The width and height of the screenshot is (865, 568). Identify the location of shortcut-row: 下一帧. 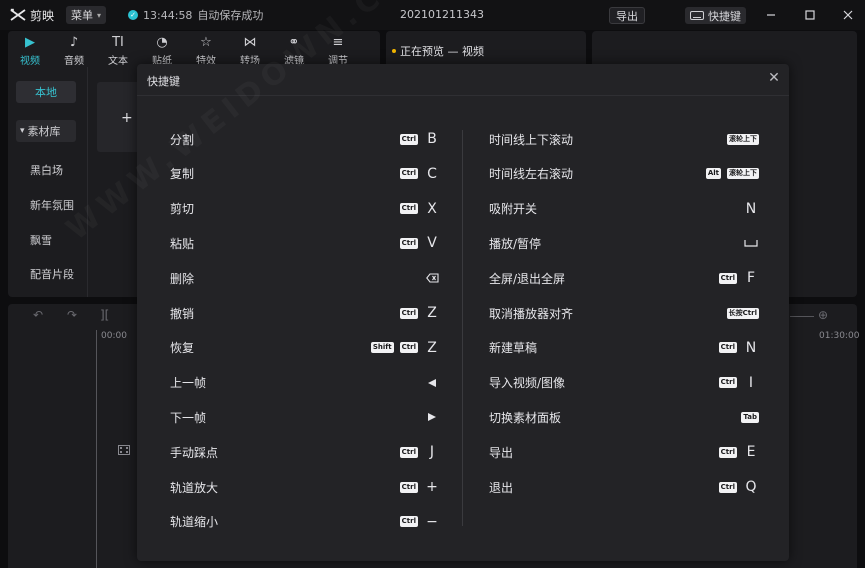
(305, 417).